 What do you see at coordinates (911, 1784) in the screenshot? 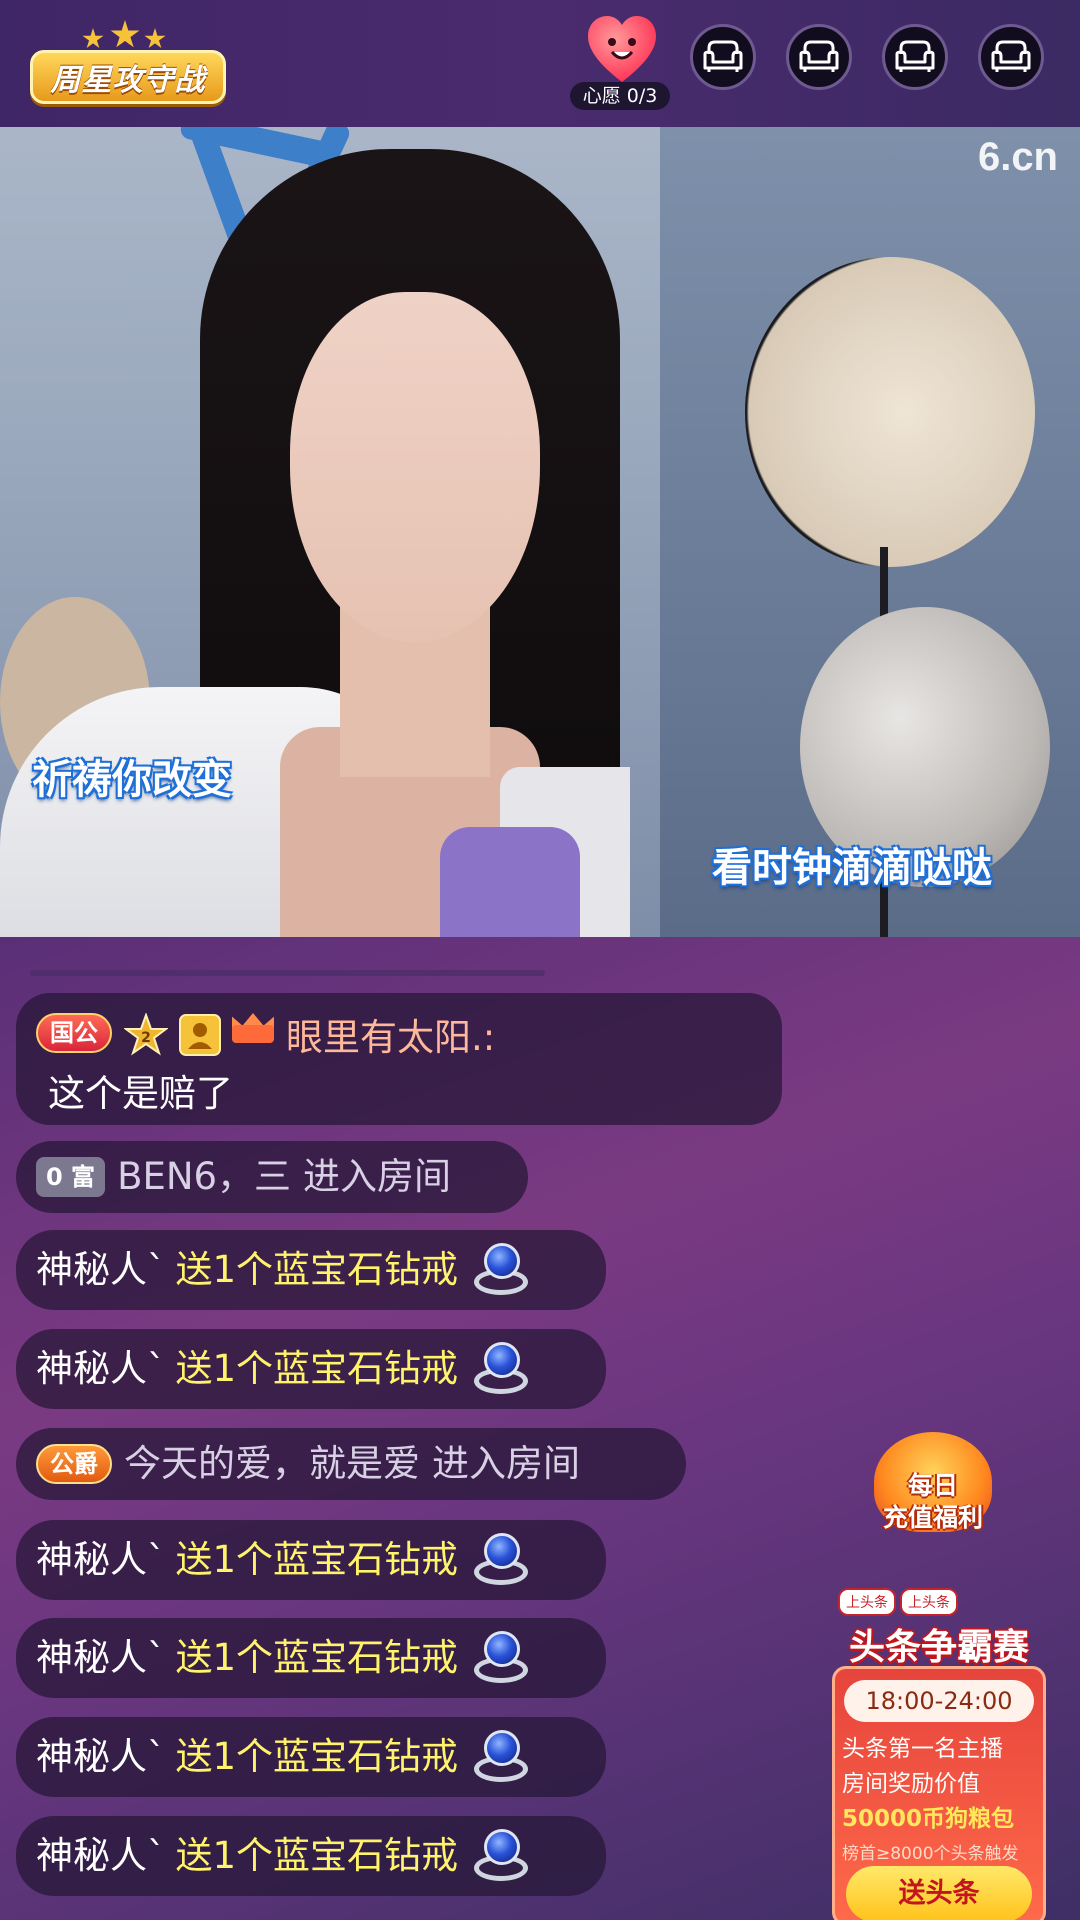
I see `contest-desc: 房间奖励价值` at bounding box center [911, 1784].